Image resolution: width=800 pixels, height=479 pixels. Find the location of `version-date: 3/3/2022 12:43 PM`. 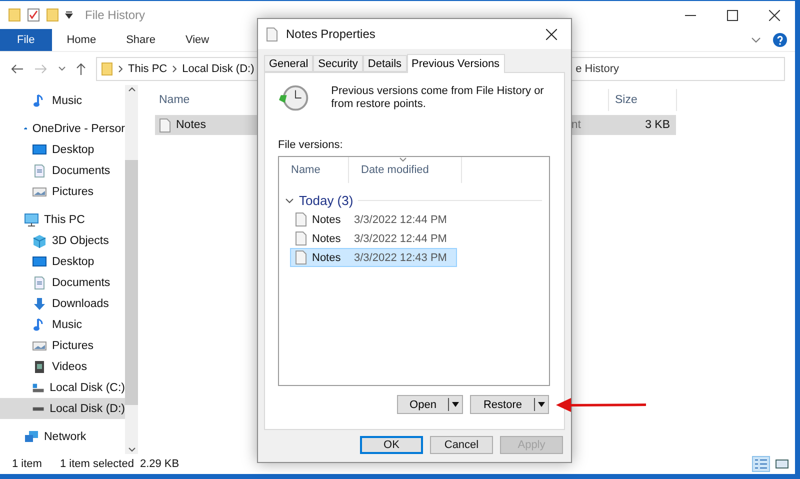

version-date: 3/3/2022 12:43 PM is located at coordinates (400, 258).